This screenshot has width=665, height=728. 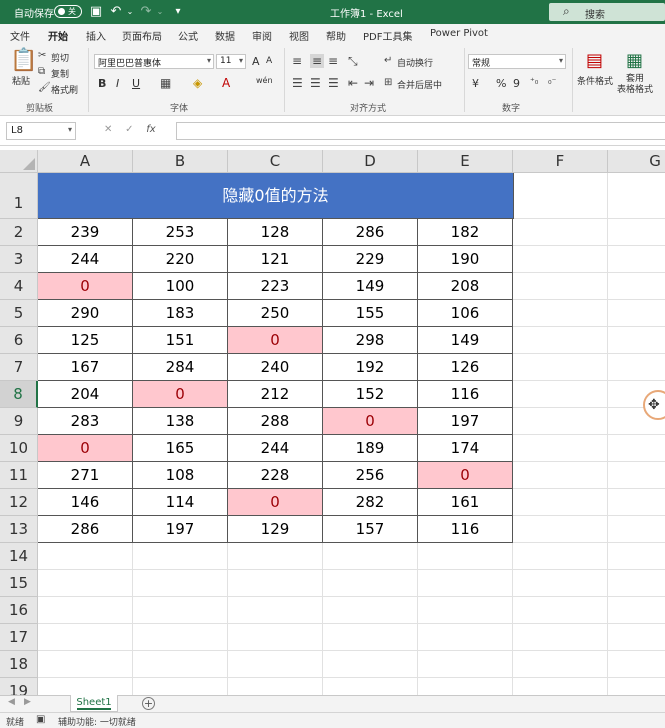 What do you see at coordinates (607, 12) in the screenshot?
I see `search-box: ⌕ 搜索` at bounding box center [607, 12].